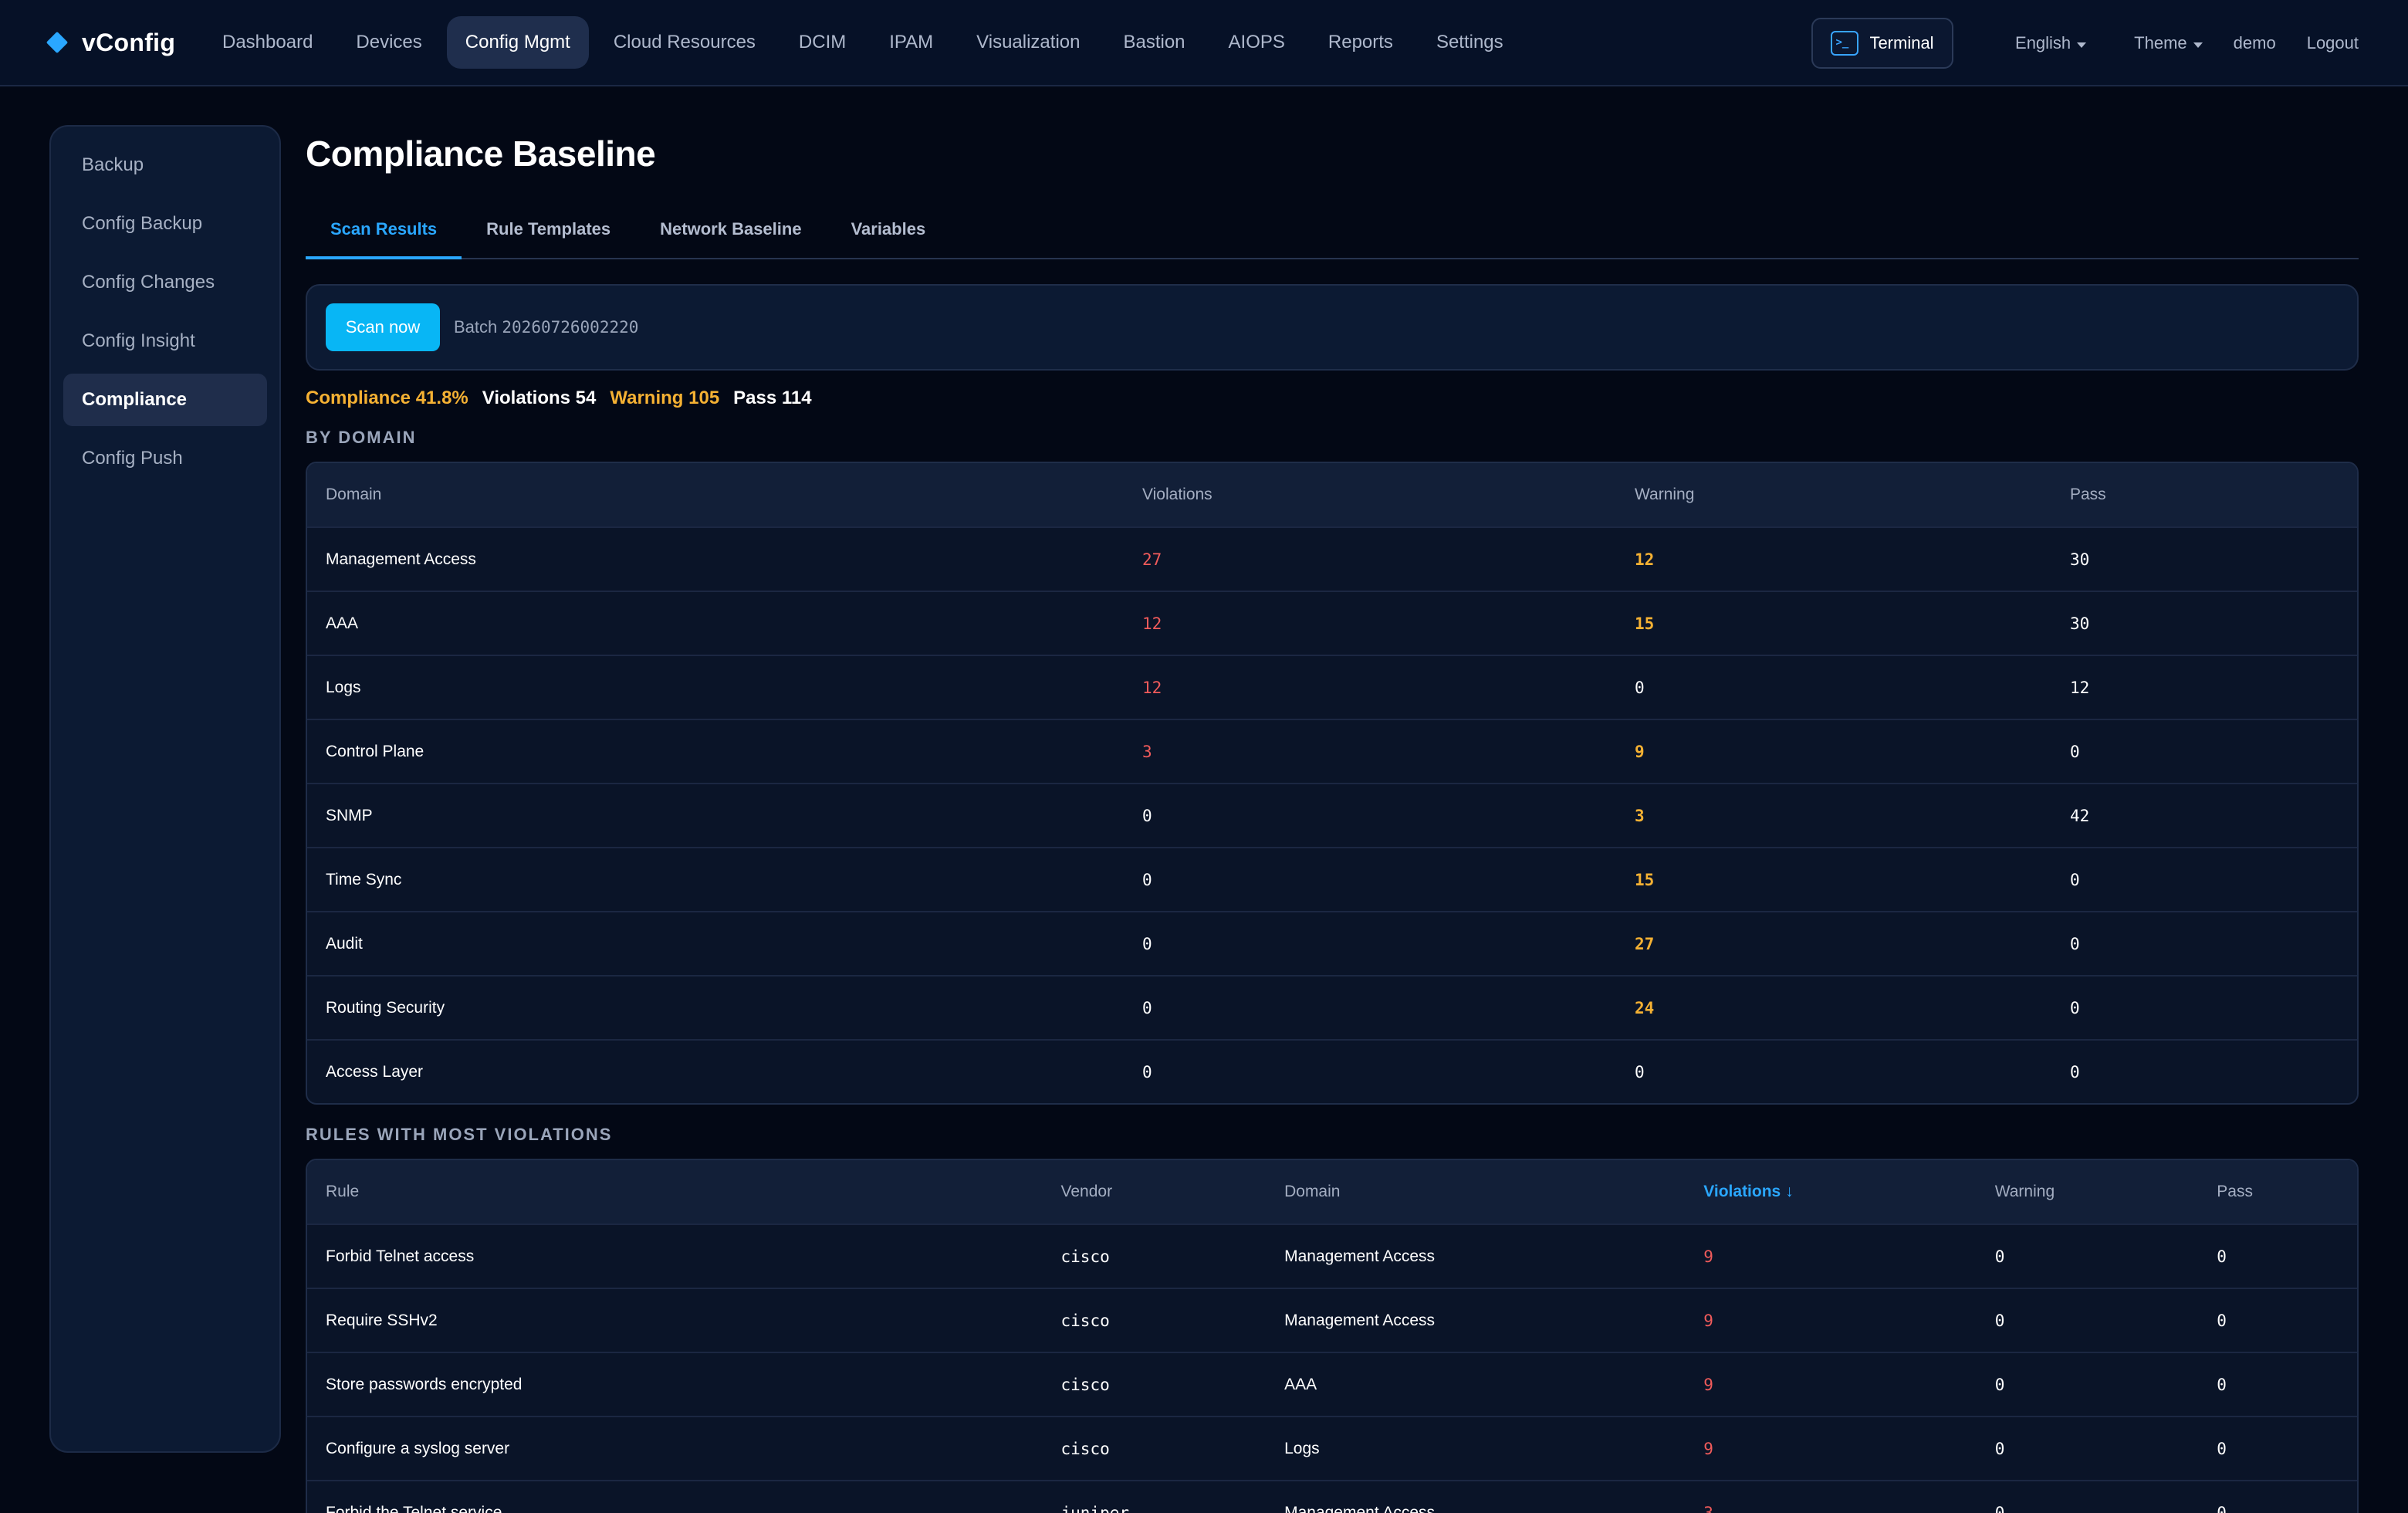  Describe the element at coordinates (114, 43) in the screenshot. I see `brand: vConfig` at that location.